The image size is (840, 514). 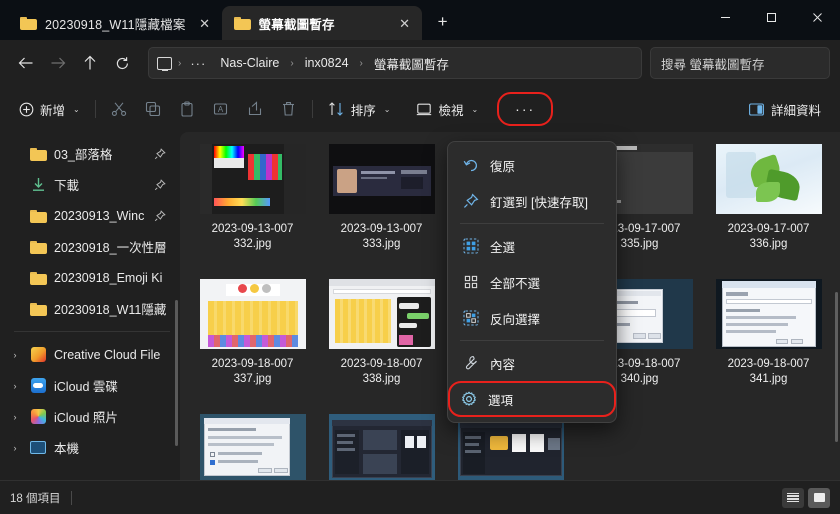 What do you see at coordinates (768, 205) in the screenshot?
I see `file-item: 2023-09-17-007 336.jpg` at bounding box center [768, 205].